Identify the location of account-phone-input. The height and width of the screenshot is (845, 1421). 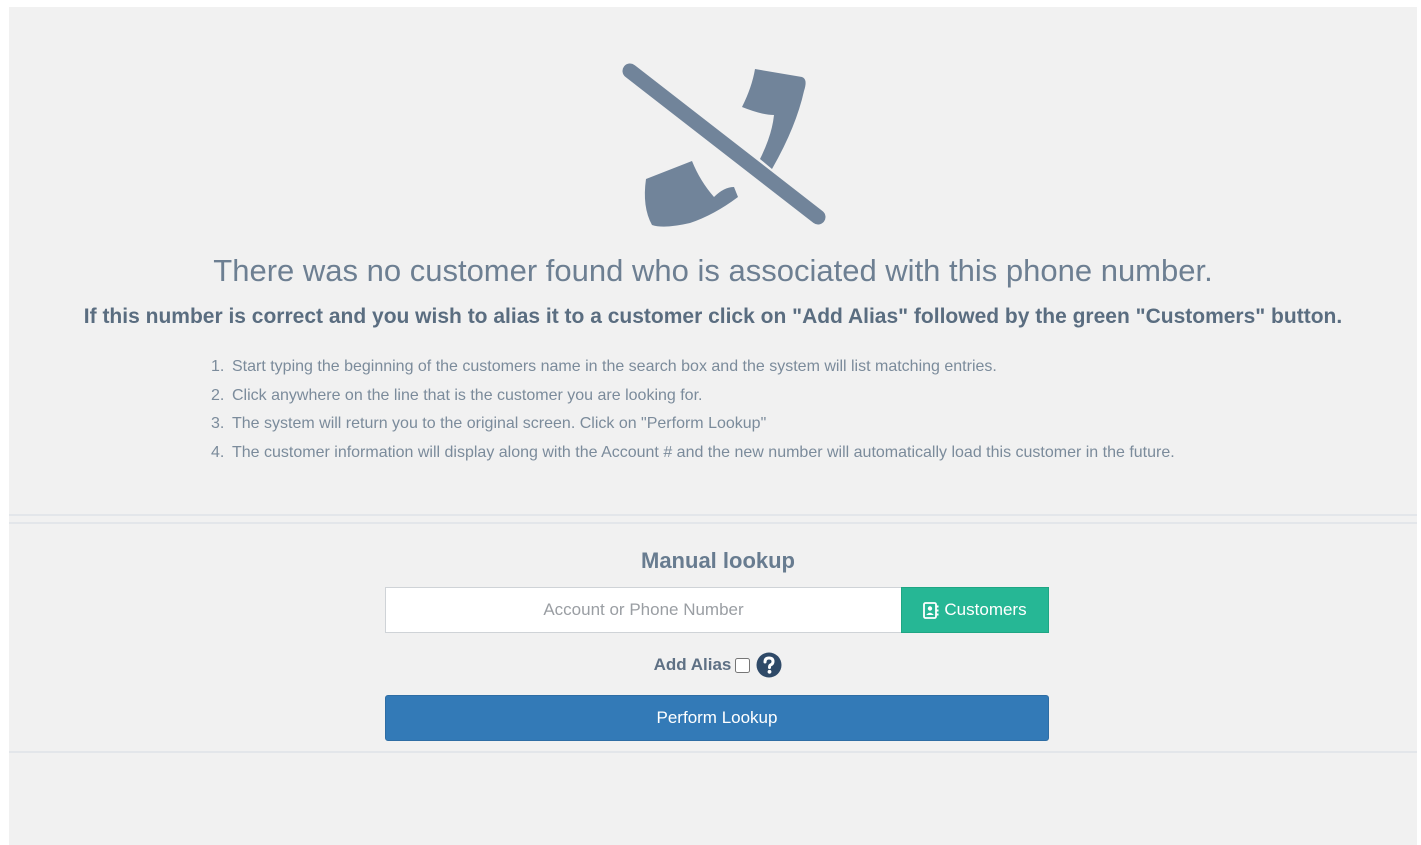
(643, 610).